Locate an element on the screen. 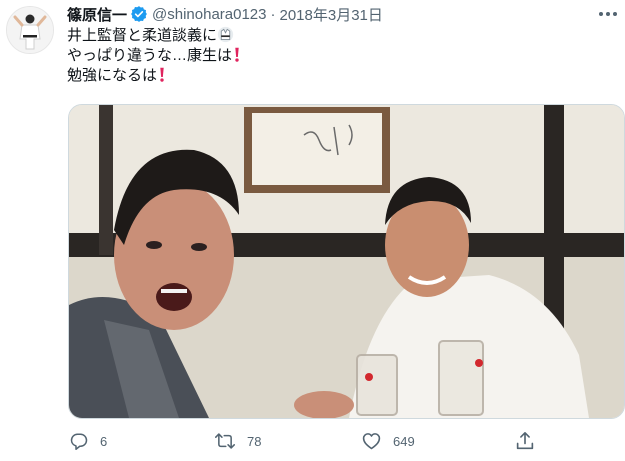 The width and height of the screenshot is (625, 461). tweet-line: 勉強になるは is located at coordinates (154, 76).